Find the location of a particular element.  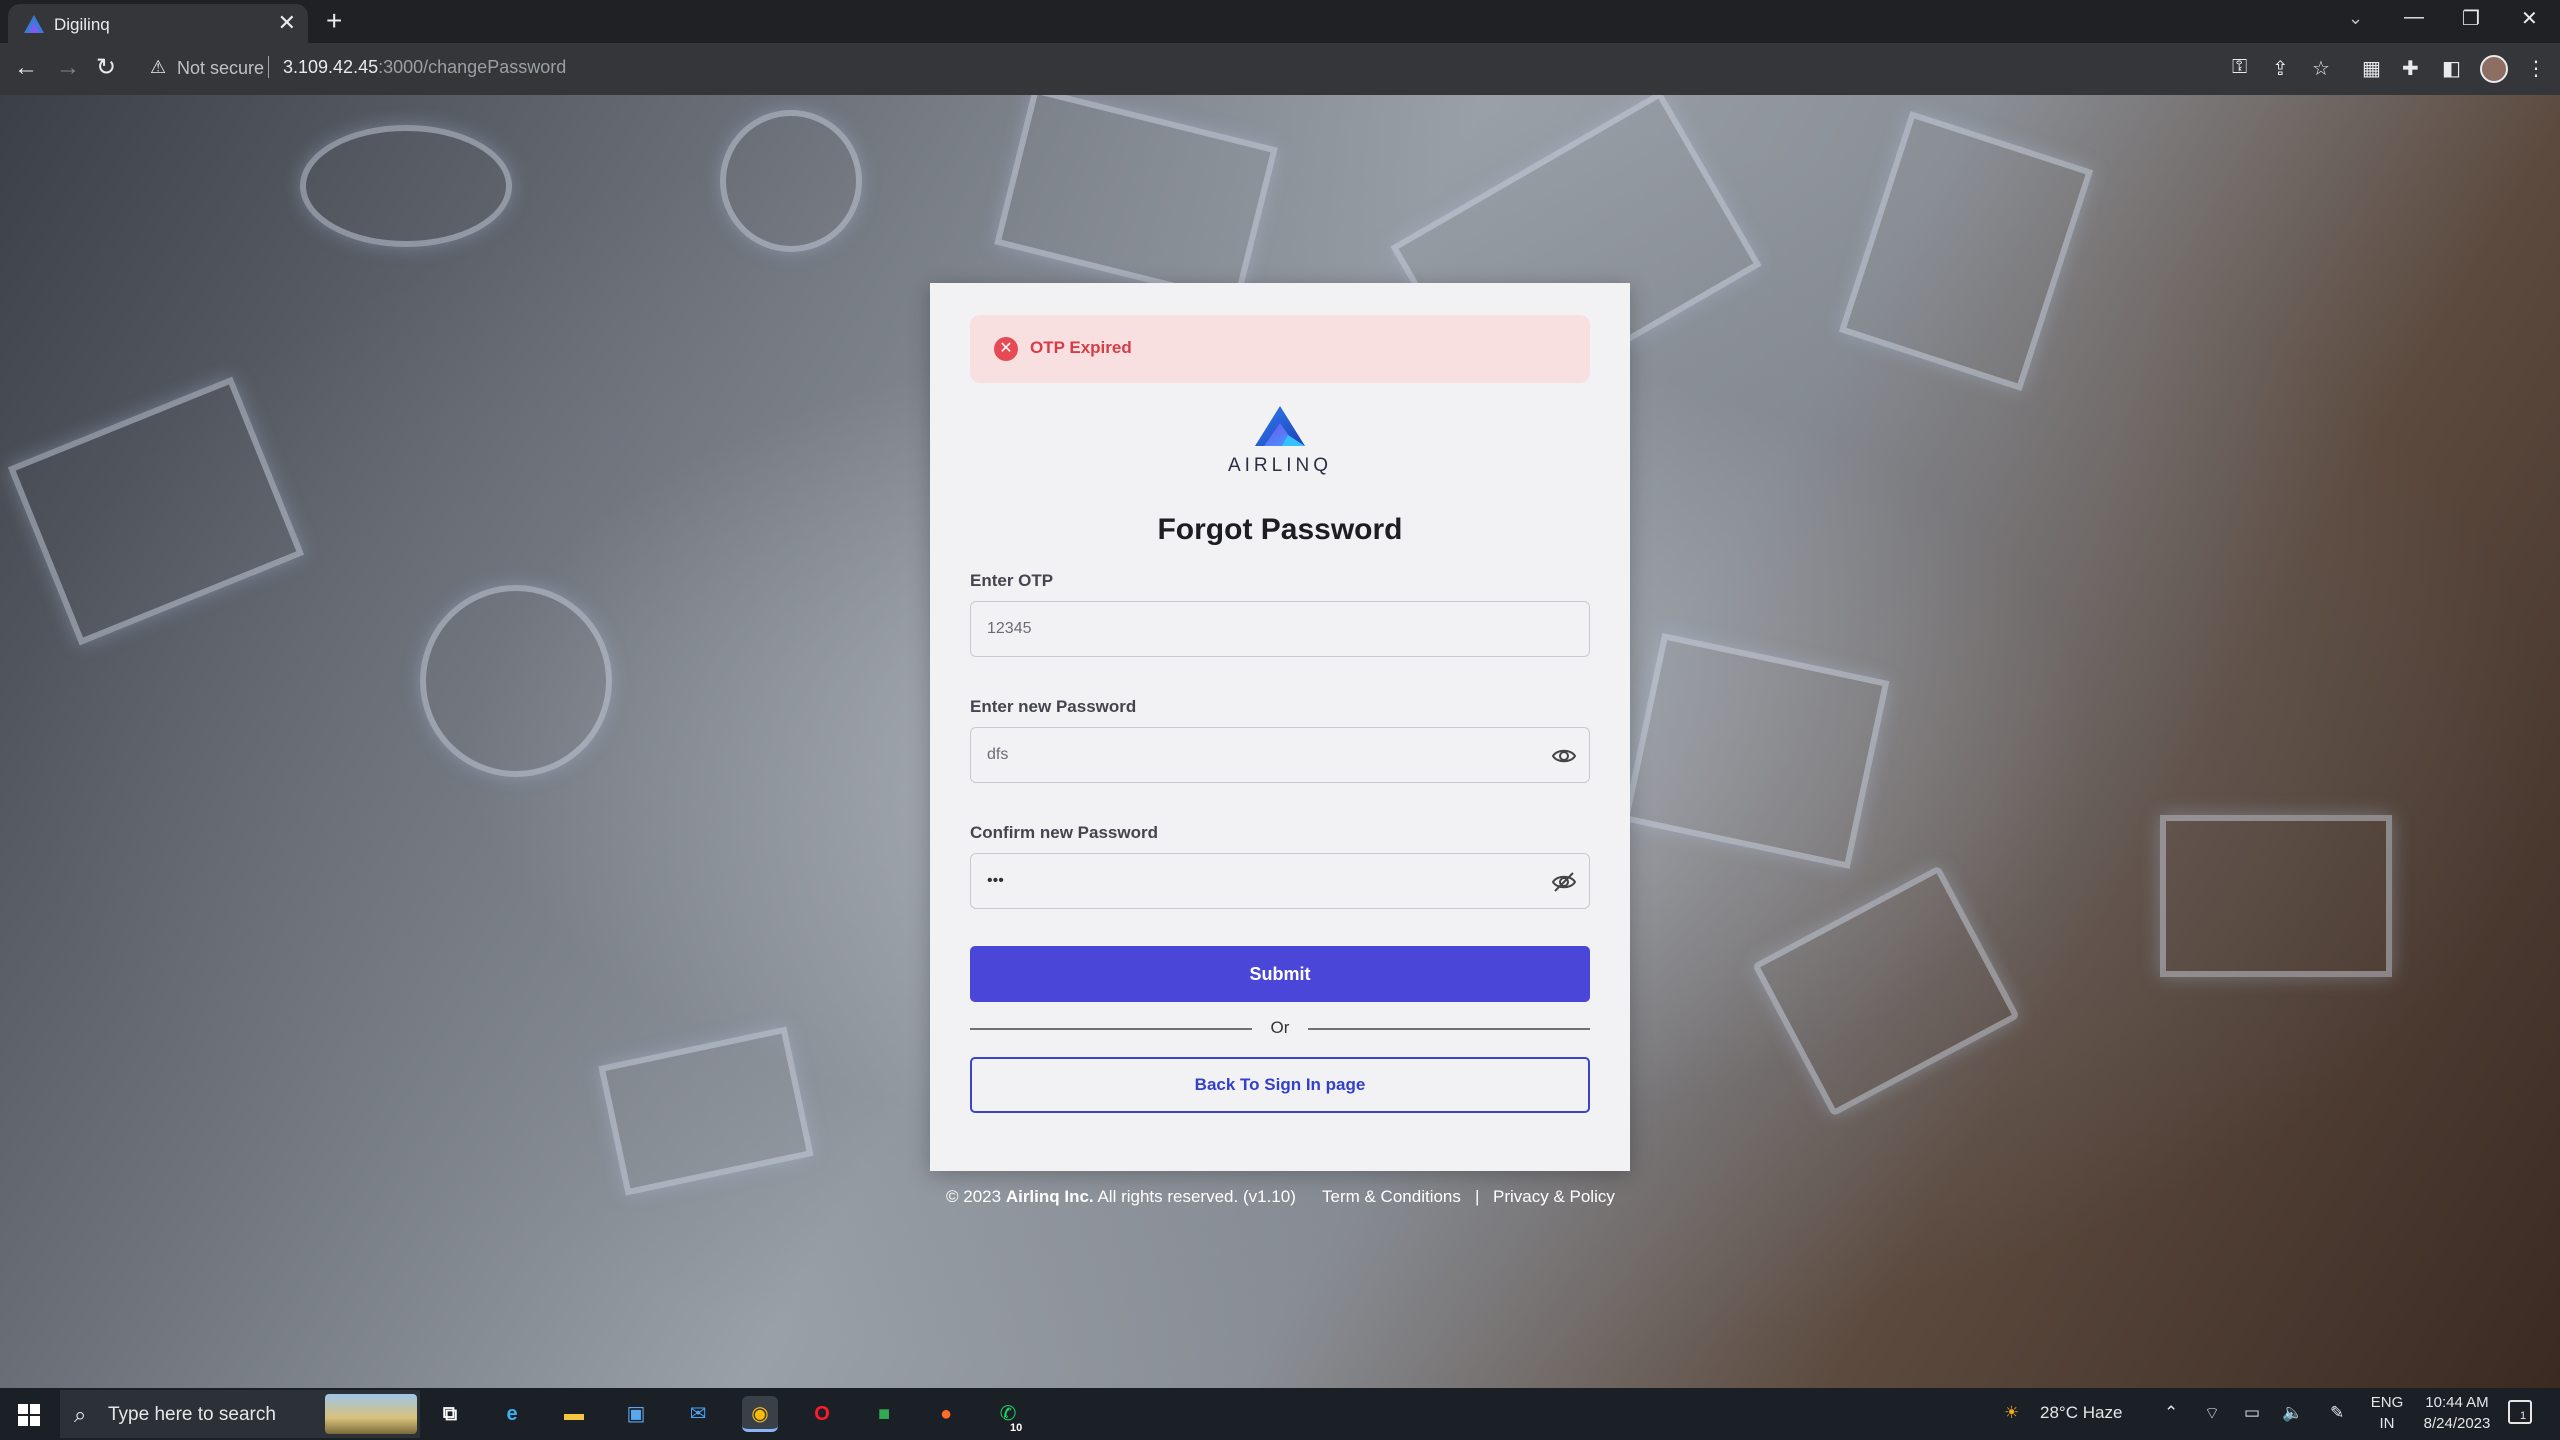

whatsapp-icon: ✆ 10 is located at coordinates (1008, 1415).